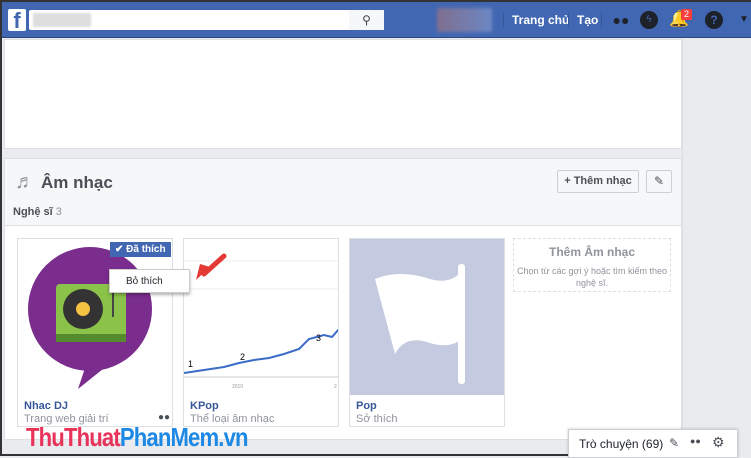 This screenshot has width=751, height=458. I want to click on chart-label: 3, so click(318, 338).